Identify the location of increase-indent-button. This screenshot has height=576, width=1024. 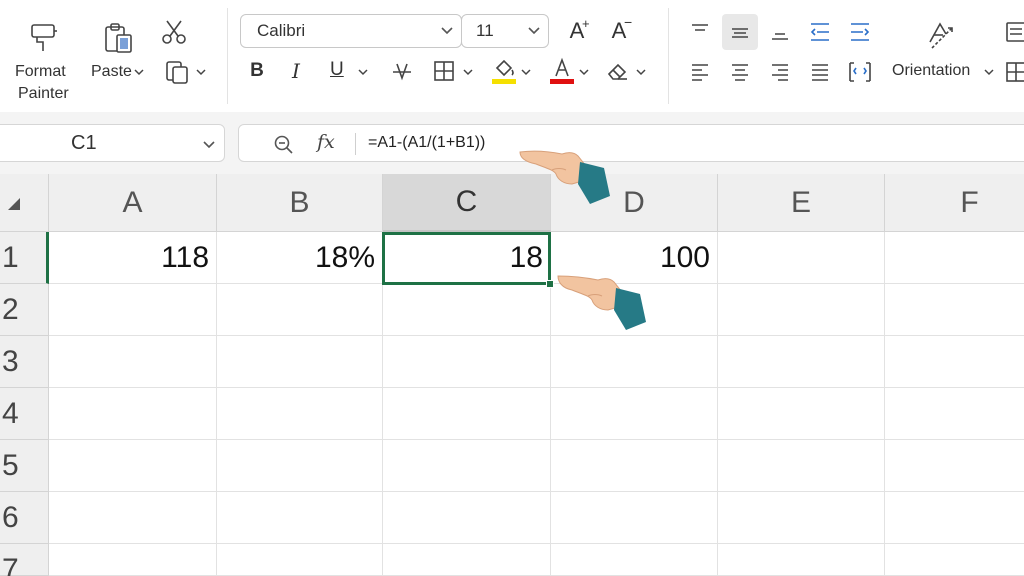
(860, 32).